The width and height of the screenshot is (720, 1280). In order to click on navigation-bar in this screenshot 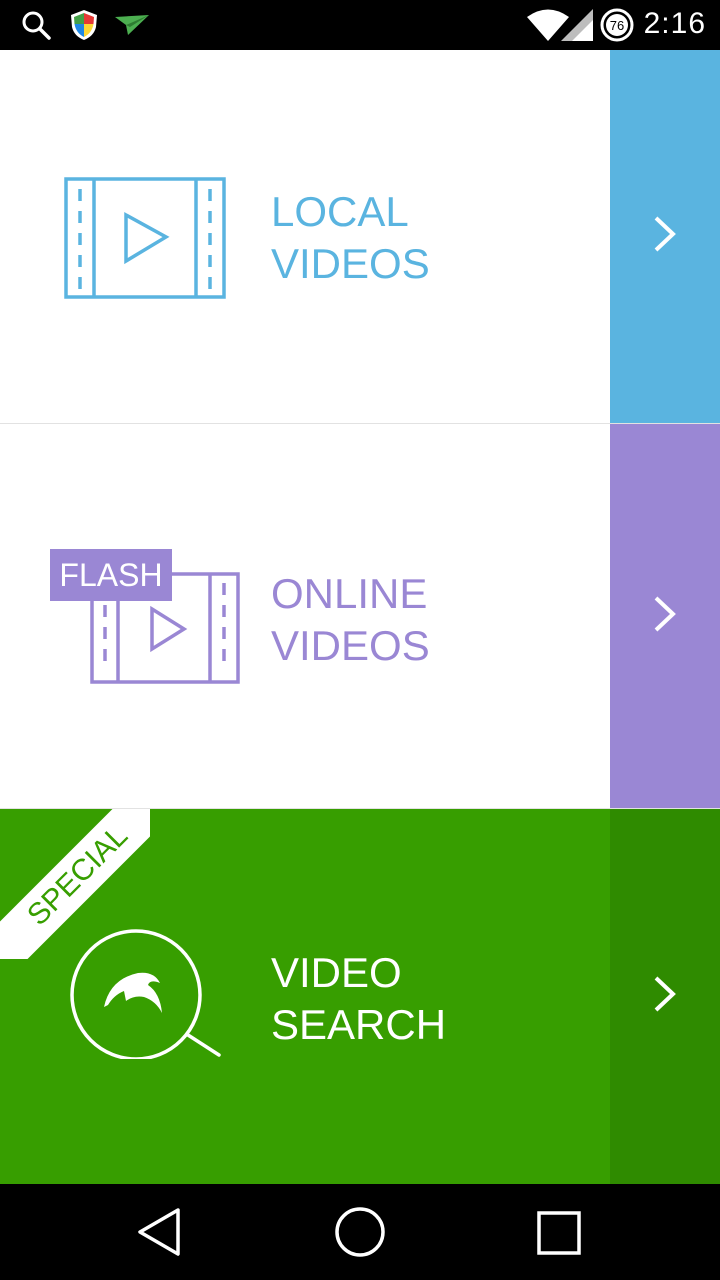, I will do `click(360, 1232)`.